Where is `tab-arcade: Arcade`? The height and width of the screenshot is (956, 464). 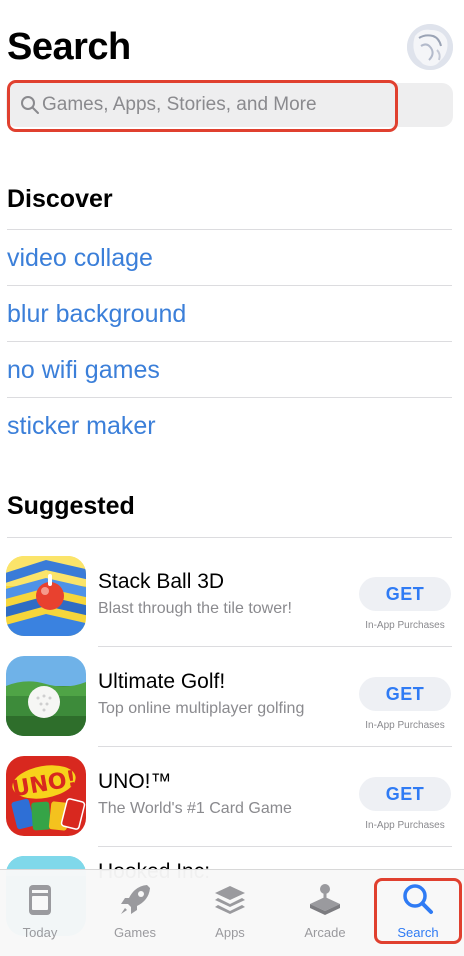 tab-arcade: Arcade is located at coordinates (325, 911).